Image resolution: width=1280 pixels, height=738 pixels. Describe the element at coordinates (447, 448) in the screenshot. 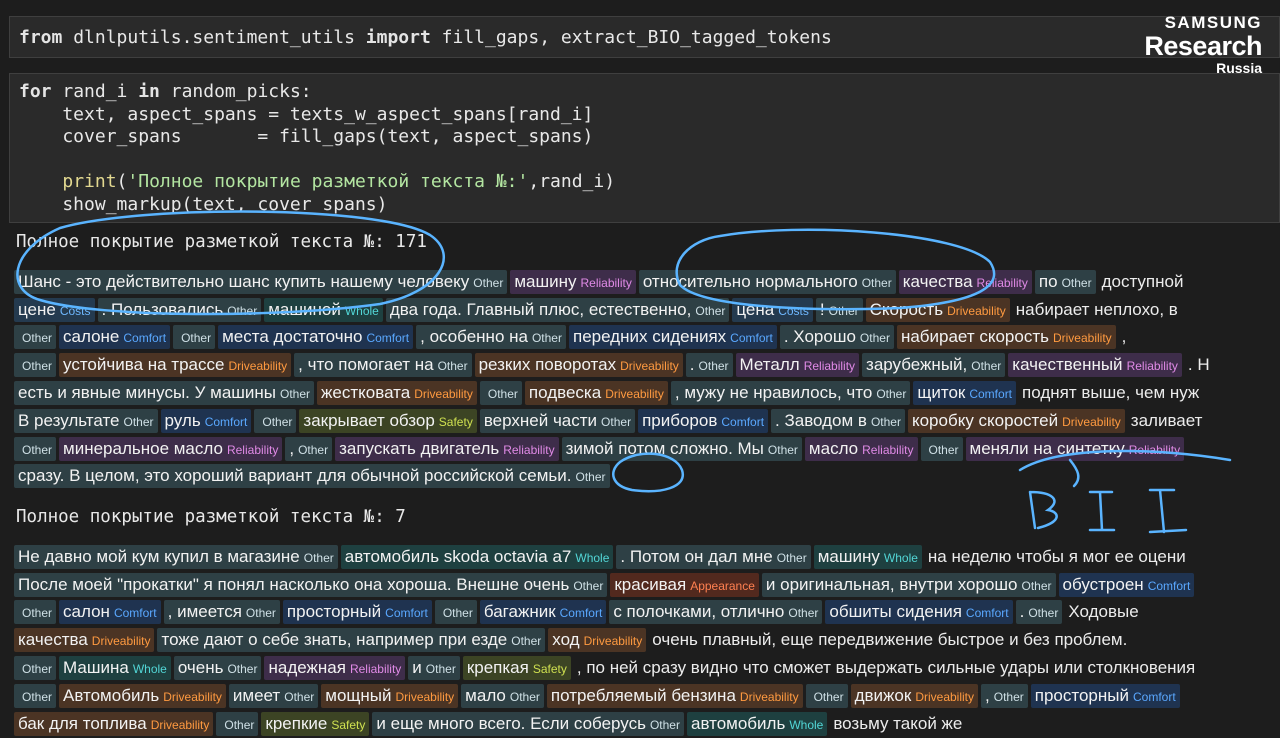

I see `aspect-span-reliability: запускать двигатель Reliability` at that location.